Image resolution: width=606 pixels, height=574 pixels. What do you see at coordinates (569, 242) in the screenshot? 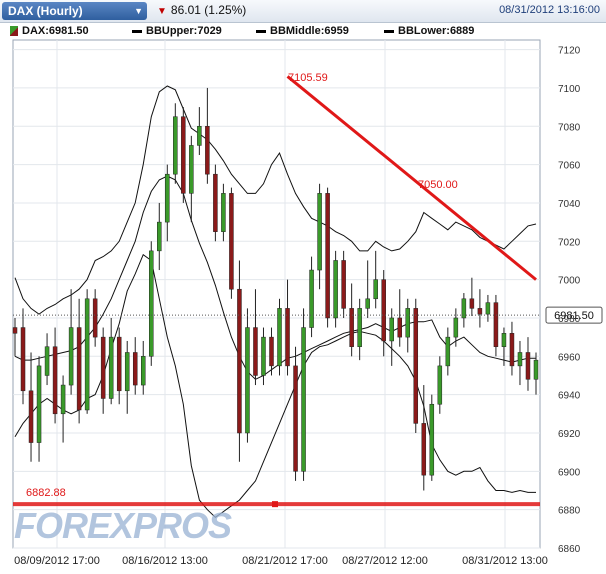
I see `y-tick-label: 7020` at bounding box center [569, 242].